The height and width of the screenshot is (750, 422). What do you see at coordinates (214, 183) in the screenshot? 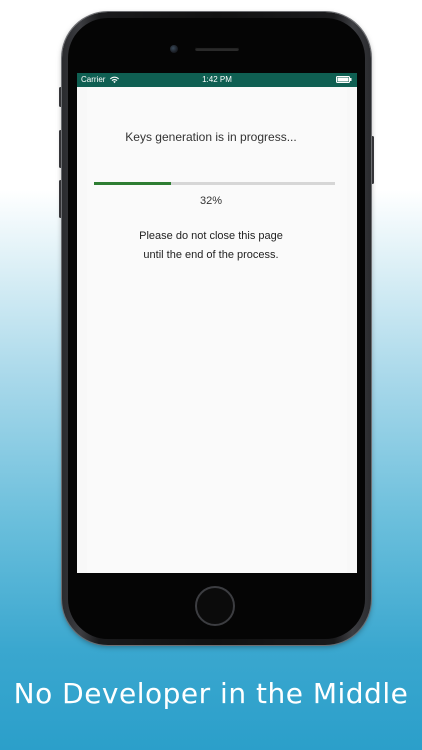
I see `progress-bar` at bounding box center [214, 183].